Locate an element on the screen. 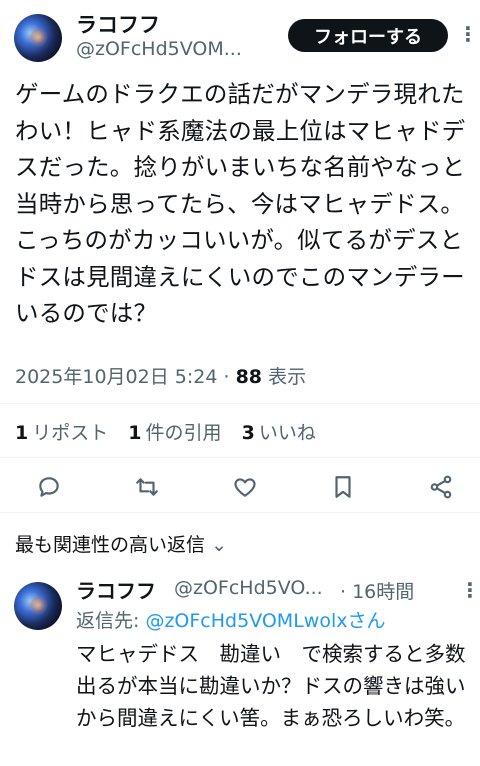 Image resolution: width=480 pixels, height=766 pixels. like-icon is located at coordinates (245, 487).